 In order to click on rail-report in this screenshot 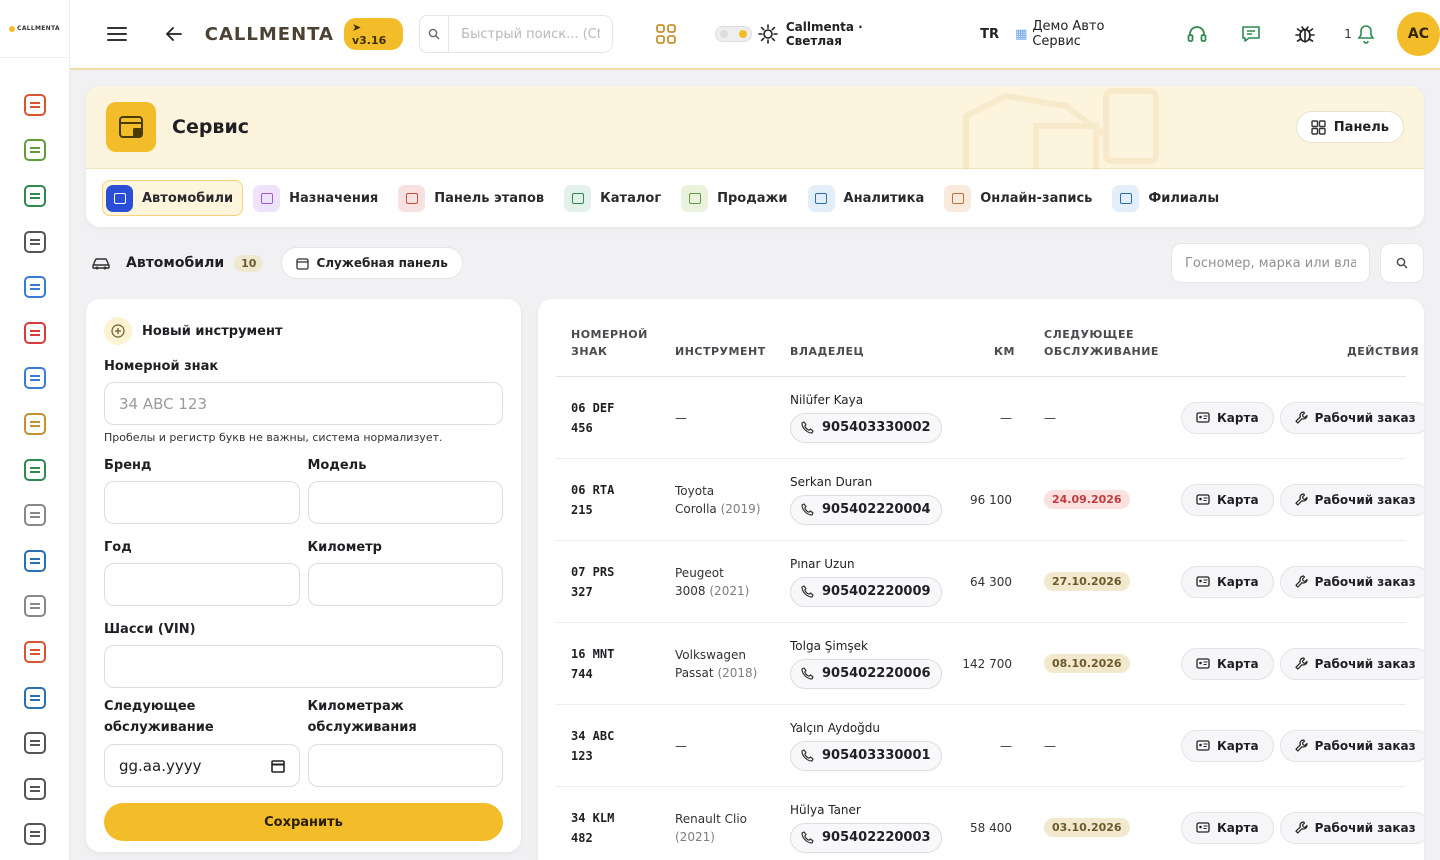, I will do `click(34, 835)`.